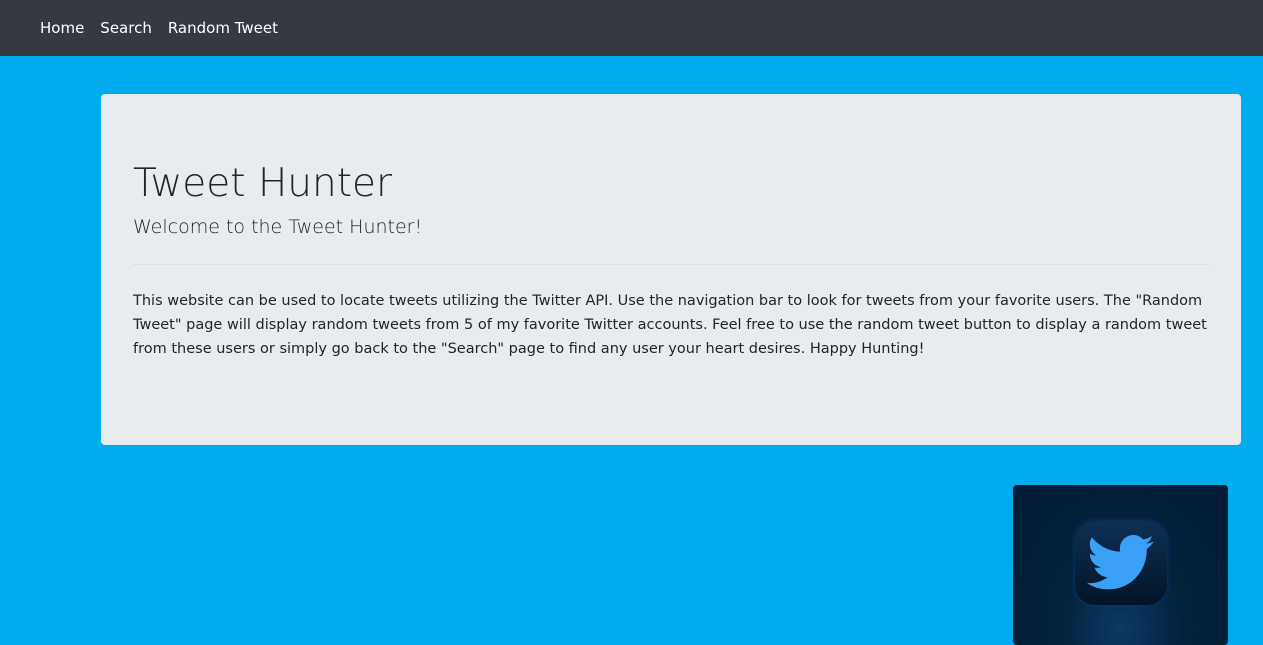 The image size is (1263, 645). What do you see at coordinates (223, 28) in the screenshot?
I see `nav-random-tweet: Random Tweet` at bounding box center [223, 28].